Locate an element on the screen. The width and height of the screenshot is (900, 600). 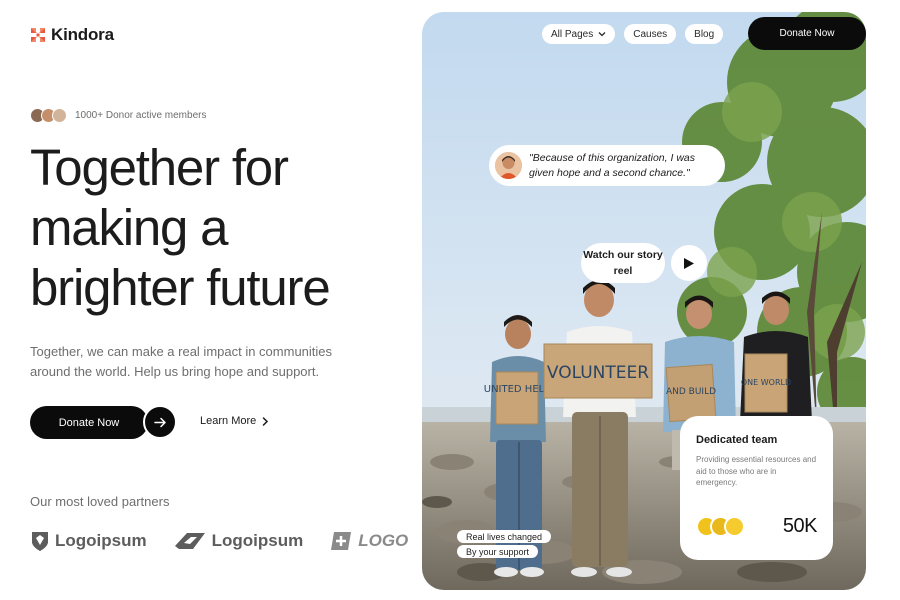
play-button is located at coordinates (689, 263).